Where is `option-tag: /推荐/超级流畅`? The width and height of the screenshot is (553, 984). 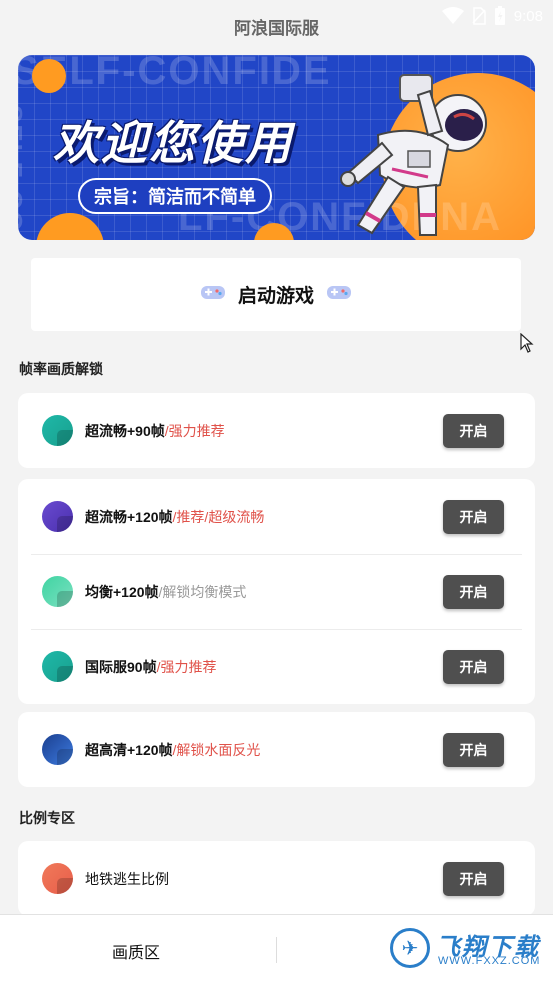
option-tag: /推荐/超级流畅 is located at coordinates (218, 516).